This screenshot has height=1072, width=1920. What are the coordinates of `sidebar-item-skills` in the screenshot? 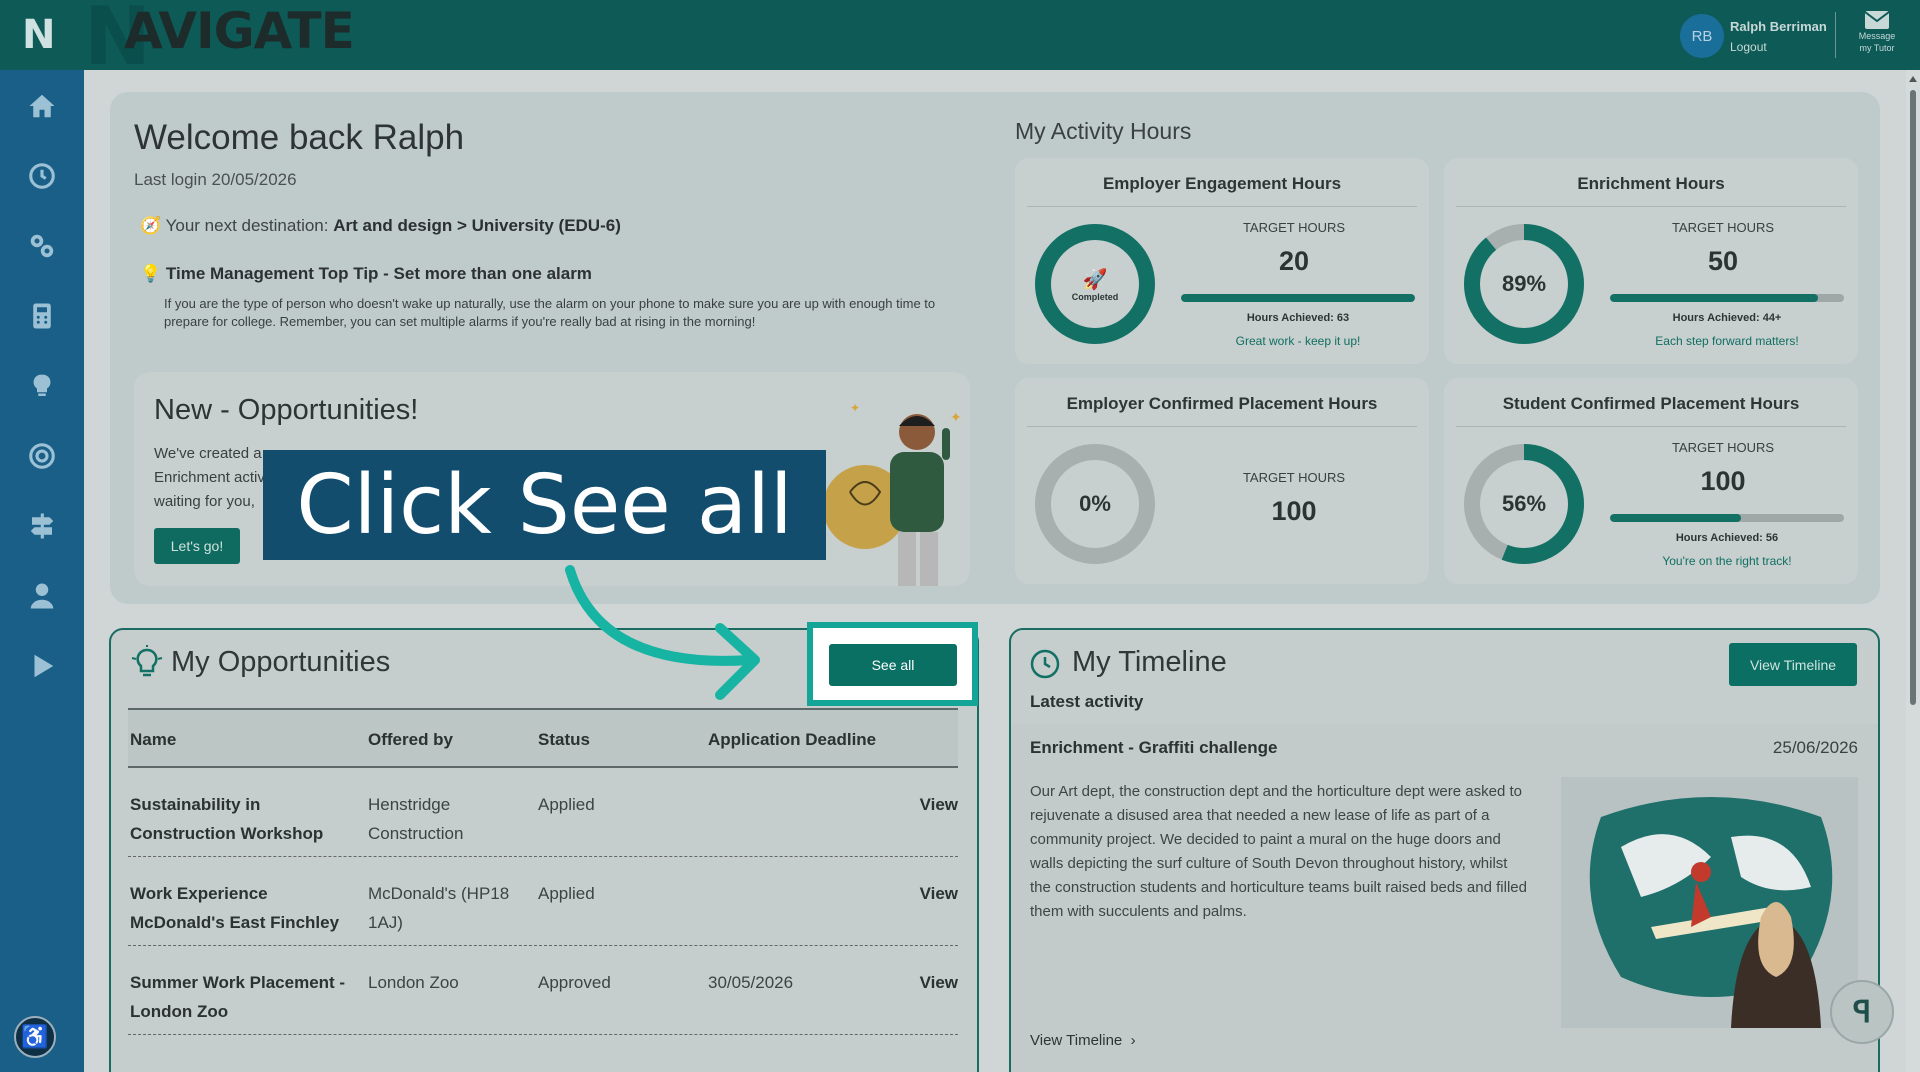 It's located at (42, 246).